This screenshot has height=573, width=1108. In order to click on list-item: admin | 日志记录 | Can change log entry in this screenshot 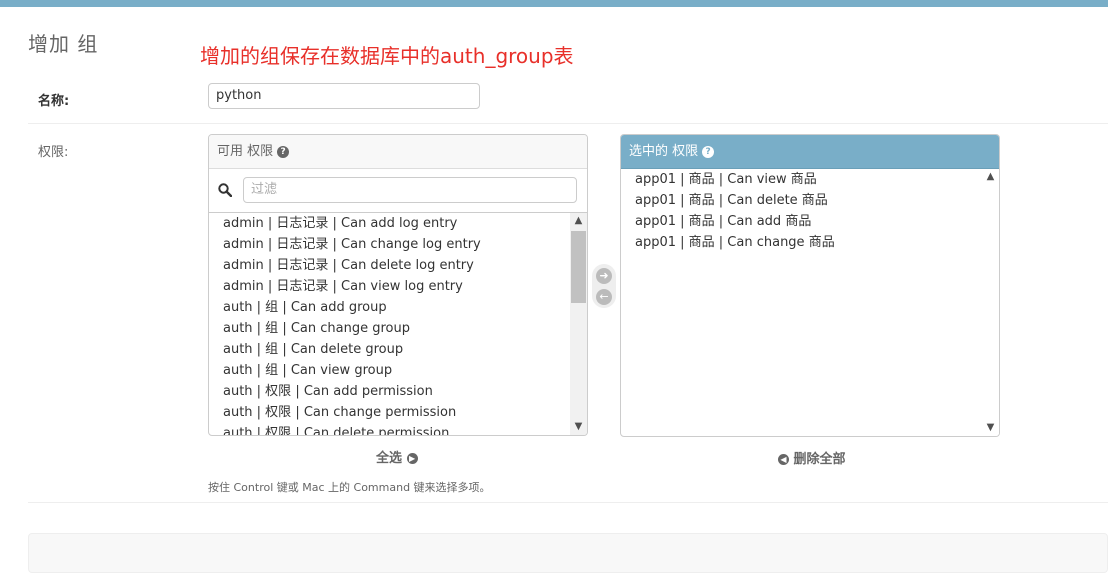, I will do `click(389, 244)`.